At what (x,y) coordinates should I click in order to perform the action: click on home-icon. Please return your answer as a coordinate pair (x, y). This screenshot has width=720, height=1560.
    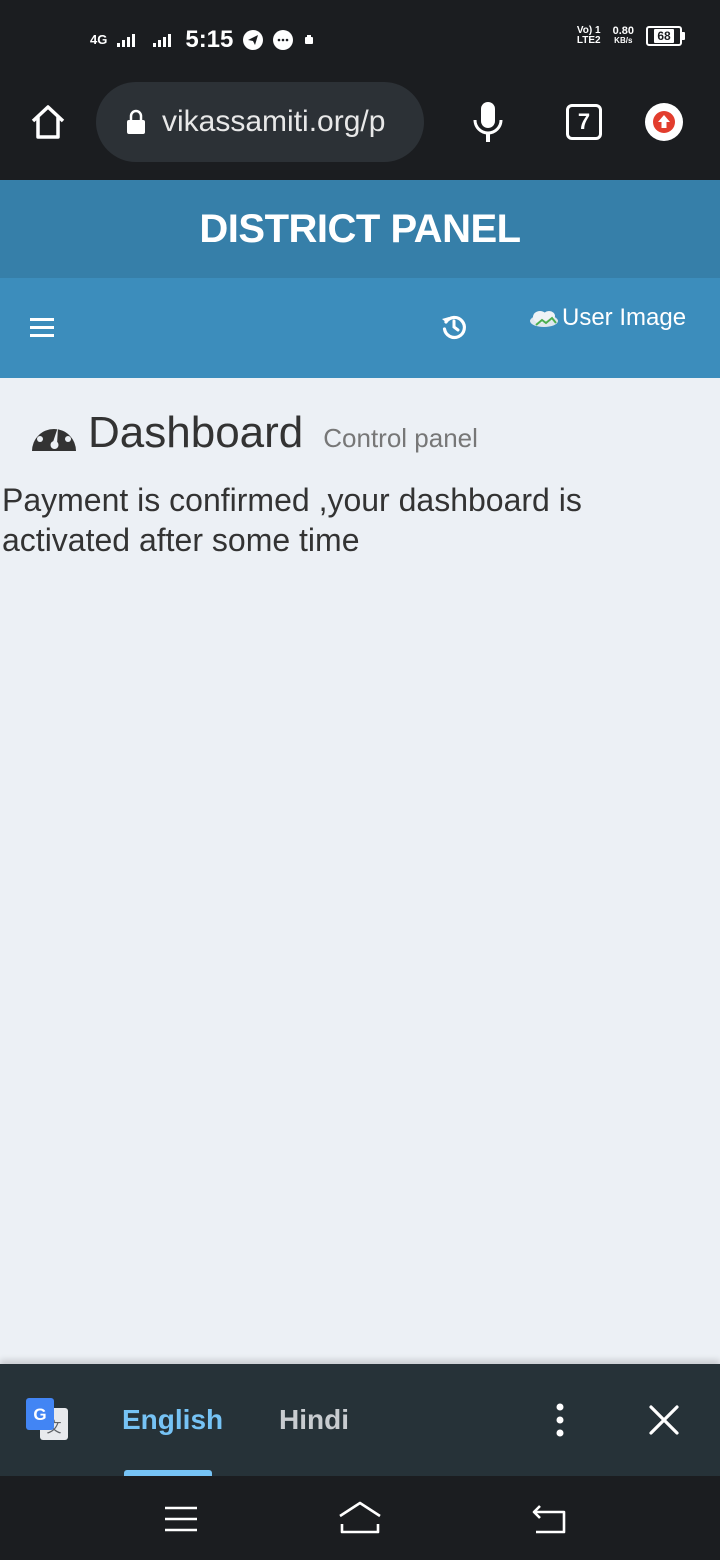
    Looking at the image, I should click on (48, 122).